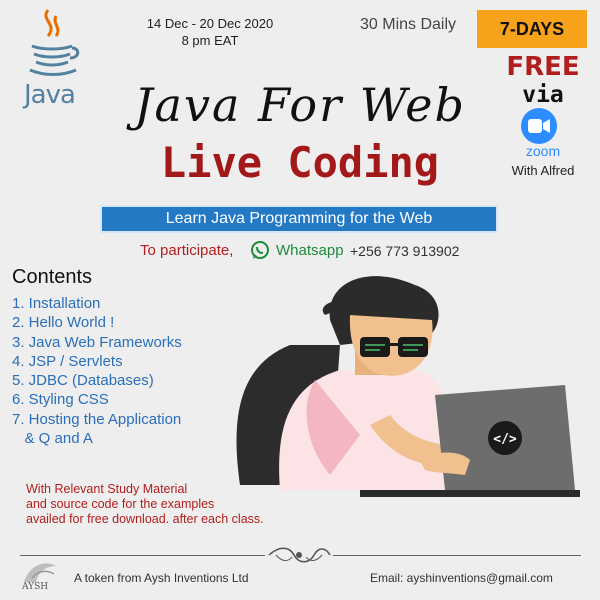 The image size is (600, 600). What do you see at coordinates (300, 162) in the screenshot?
I see `live-coding-title: Live Coding` at bounding box center [300, 162].